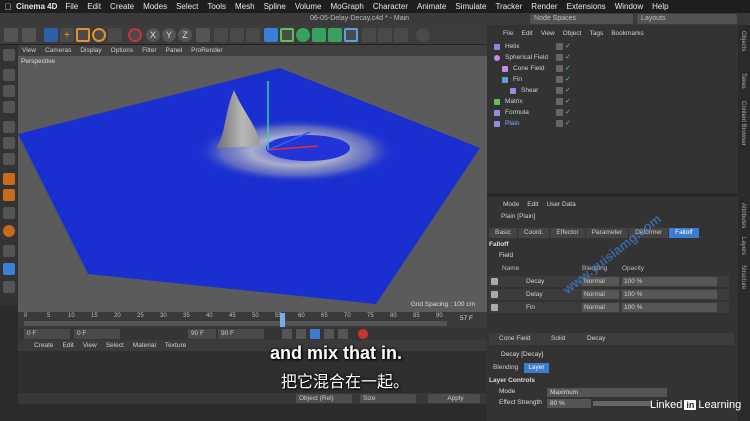 Image resolution: width=750 pixels, height=421 pixels. I want to click on viewport-menu-cameras: Cameras, so click(58, 50).